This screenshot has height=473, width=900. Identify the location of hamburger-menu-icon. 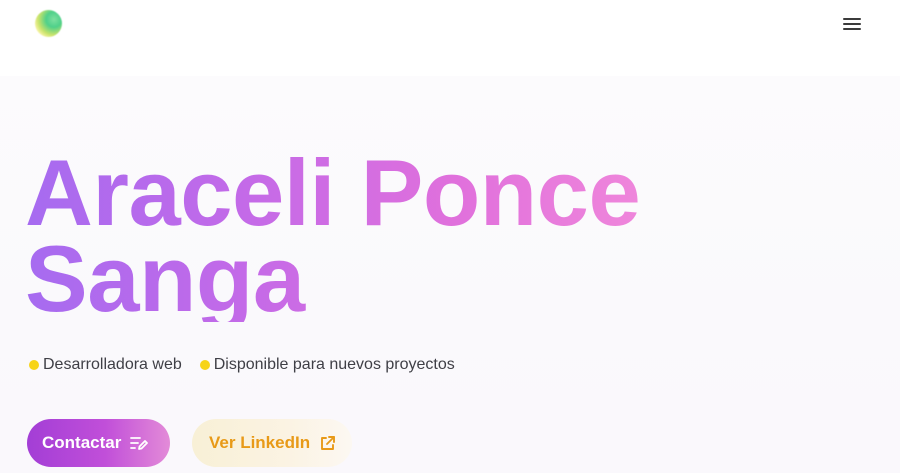
(852, 24).